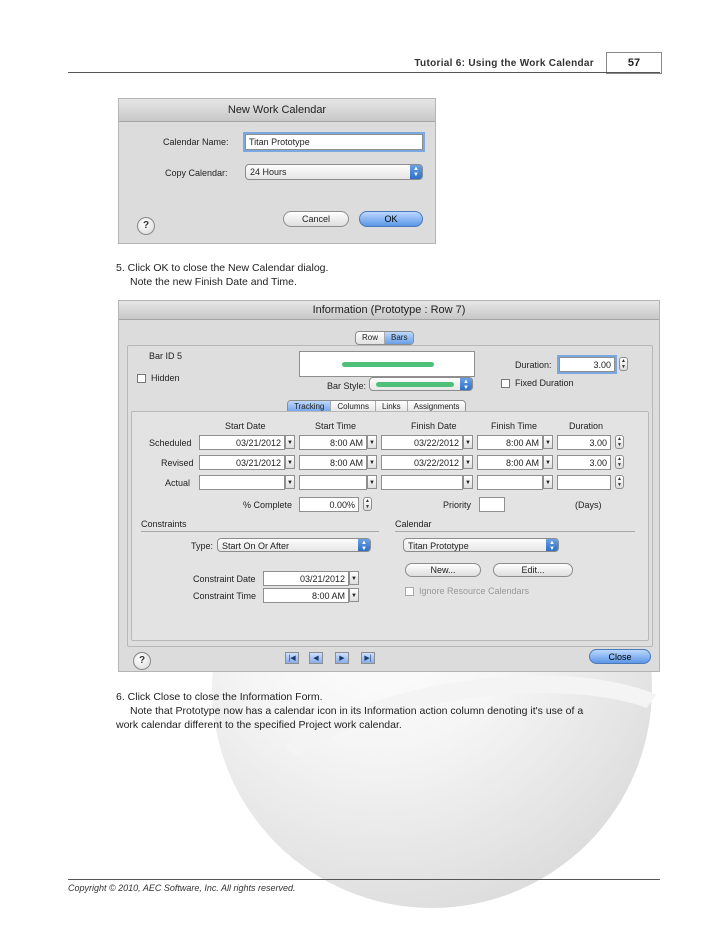 The image size is (728, 942). I want to click on revised-finish-time-dropdown: ▼, so click(548, 462).